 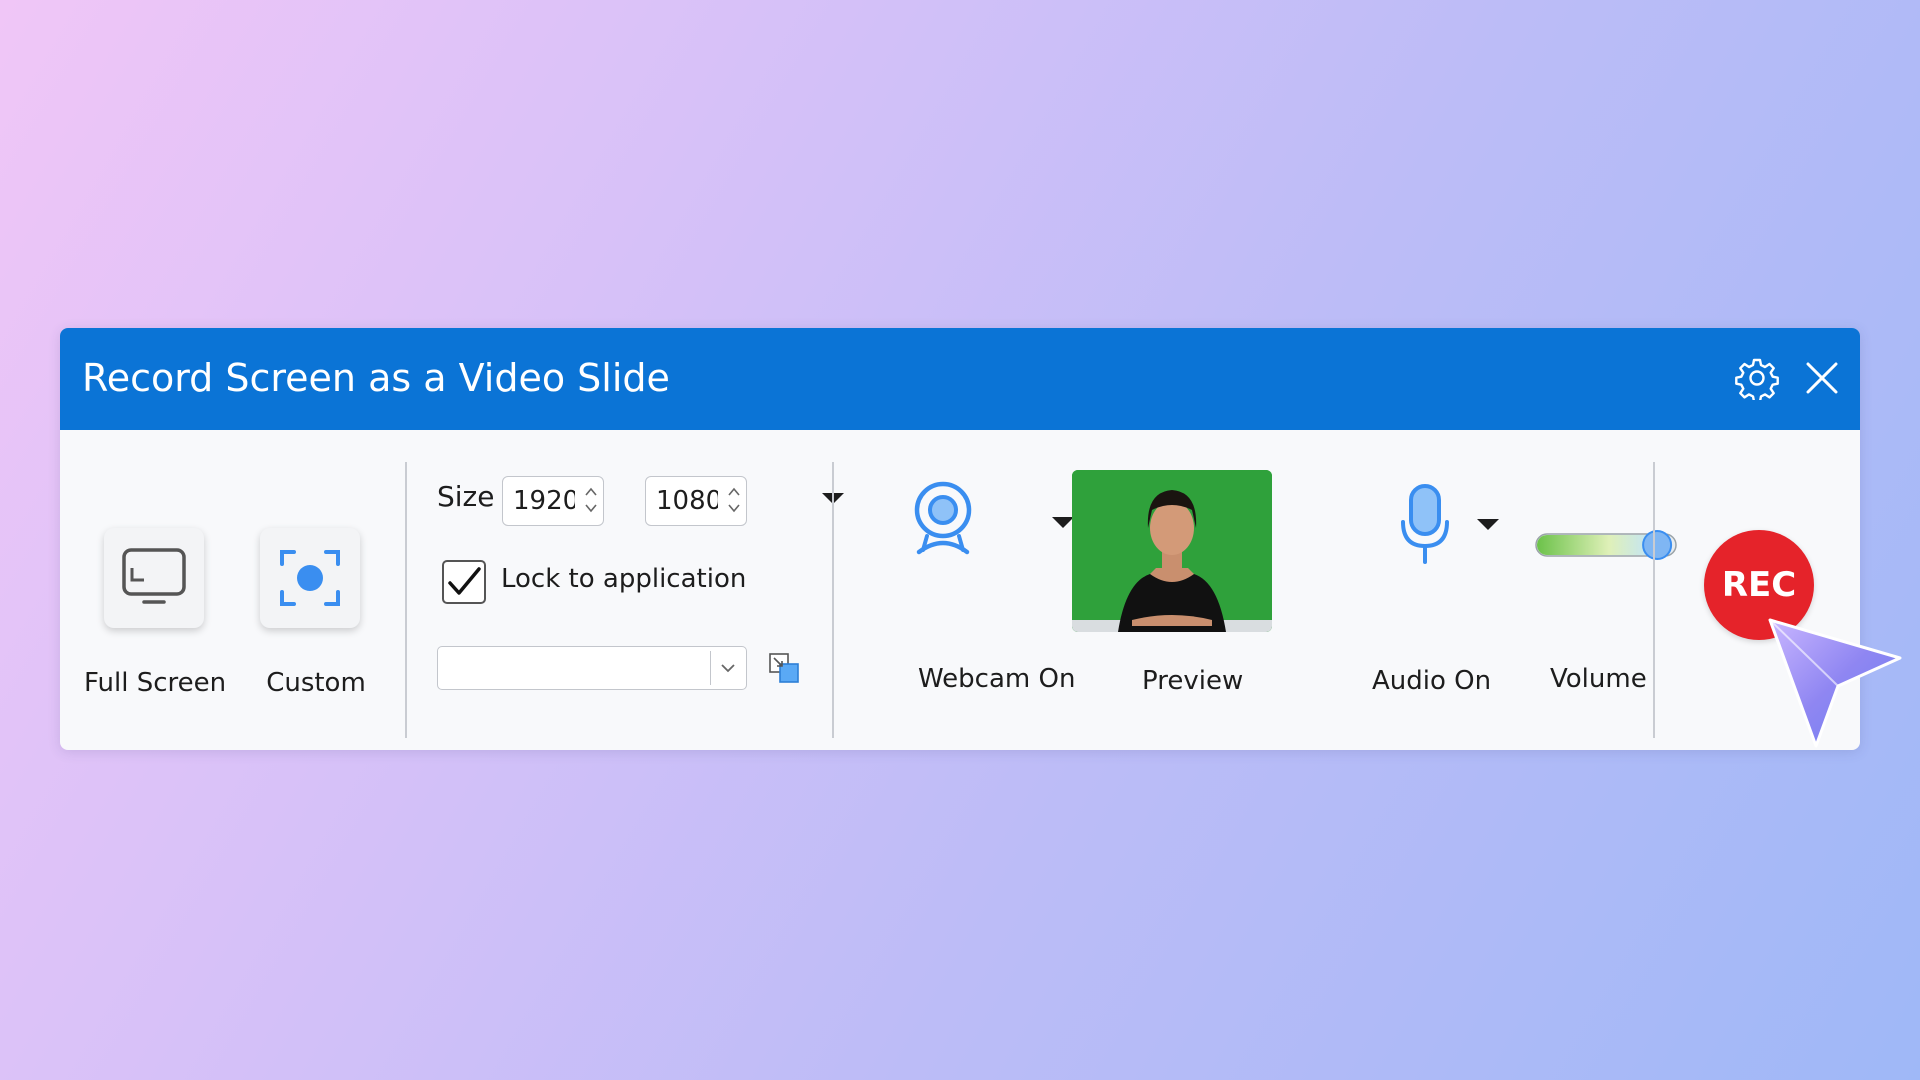 I want to click on size-label: Size, so click(x=466, y=496).